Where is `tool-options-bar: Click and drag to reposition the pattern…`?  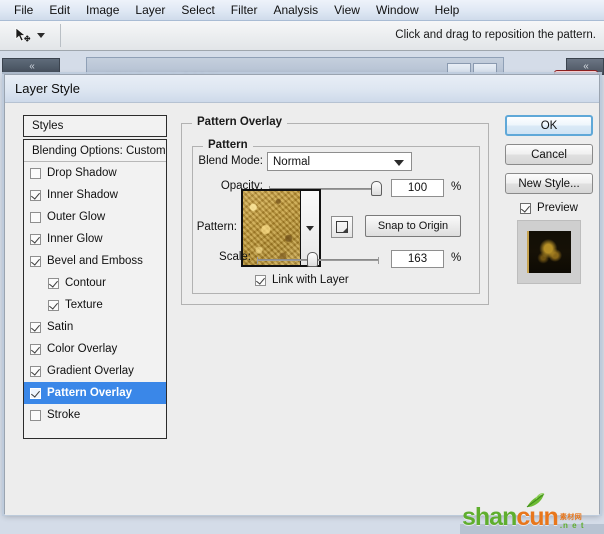
tool-options-bar: Click and drag to reposition the pattern… is located at coordinates (302, 36).